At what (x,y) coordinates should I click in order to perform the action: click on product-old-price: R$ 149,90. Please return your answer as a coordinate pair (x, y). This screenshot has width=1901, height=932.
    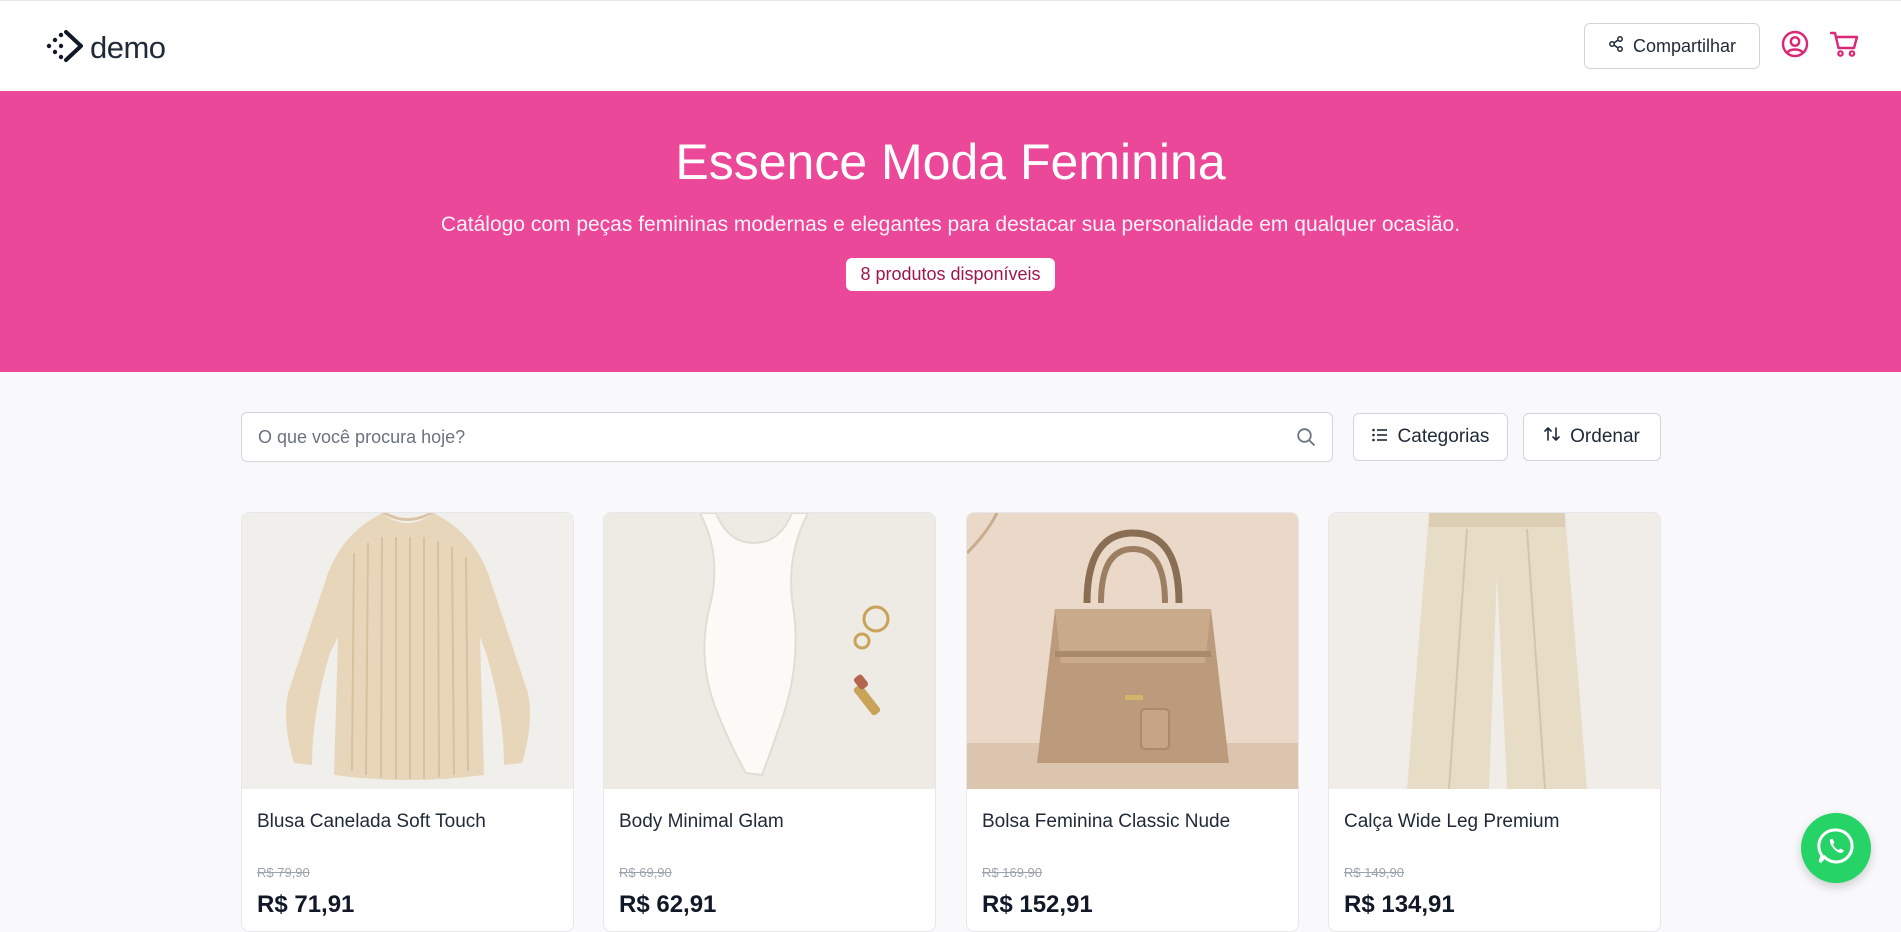
    Looking at the image, I should click on (1374, 872).